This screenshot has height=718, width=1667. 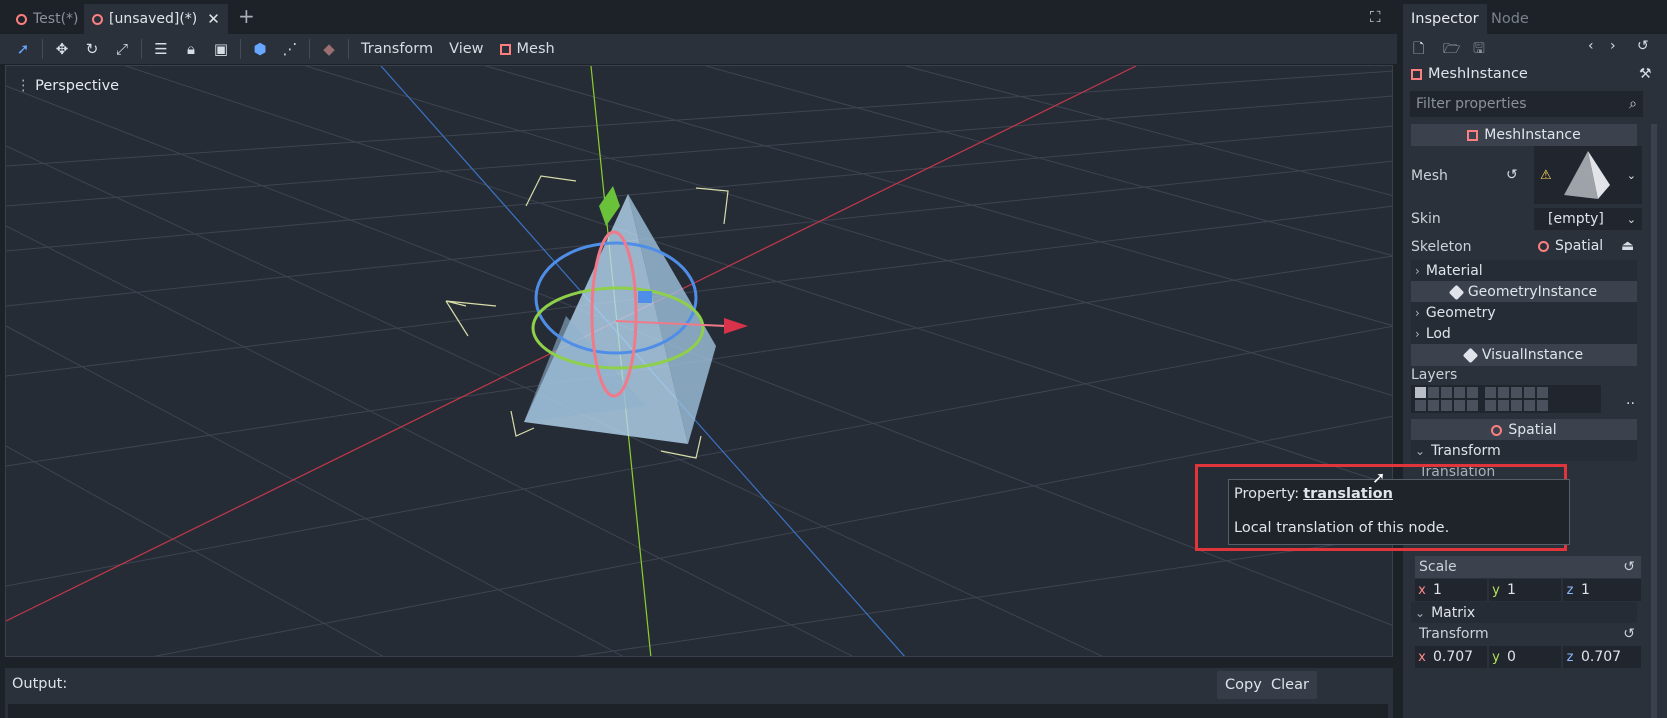 I want to click on open-folder-icon: 🗁, so click(x=1451, y=50).